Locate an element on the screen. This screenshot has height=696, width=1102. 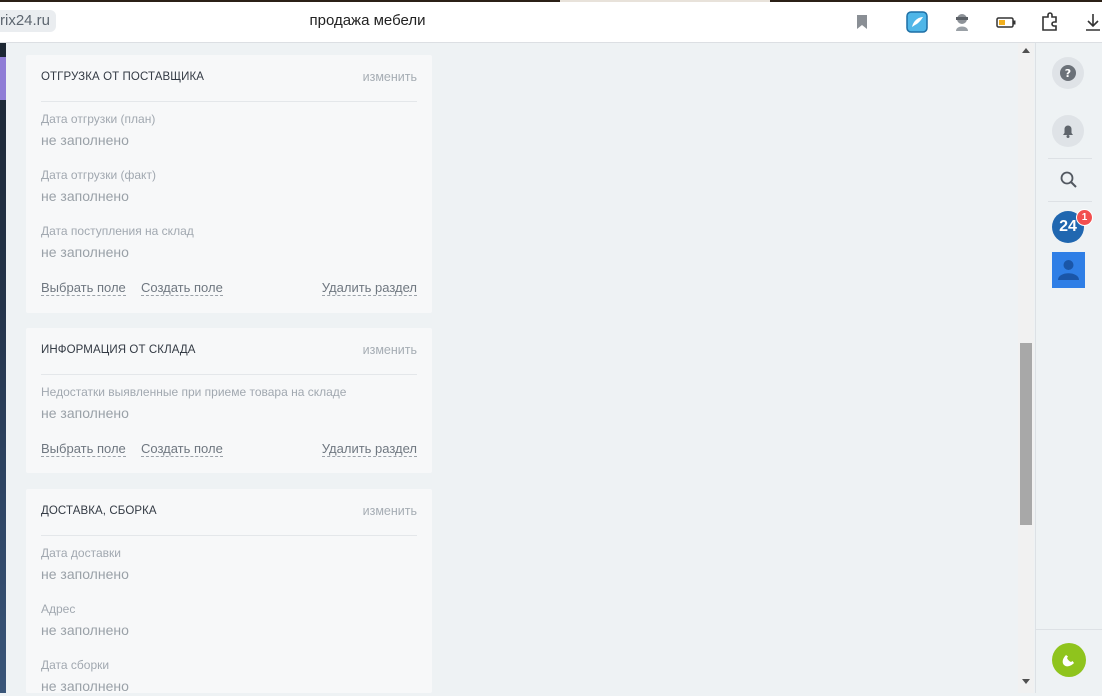
phone-icon is located at coordinates (1068, 661).